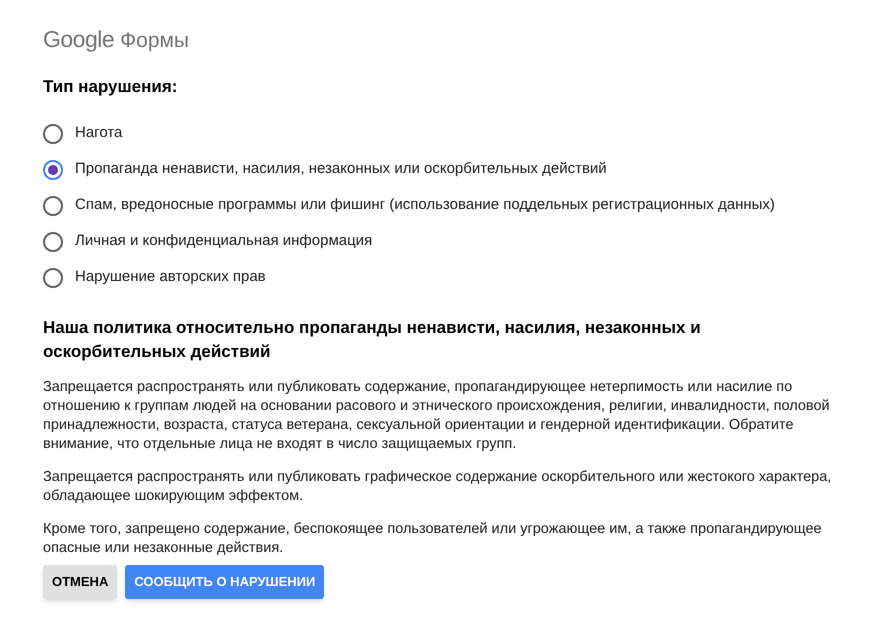  I want to click on radio-option: Личная и конфиденциальная информация, so click(452, 242).